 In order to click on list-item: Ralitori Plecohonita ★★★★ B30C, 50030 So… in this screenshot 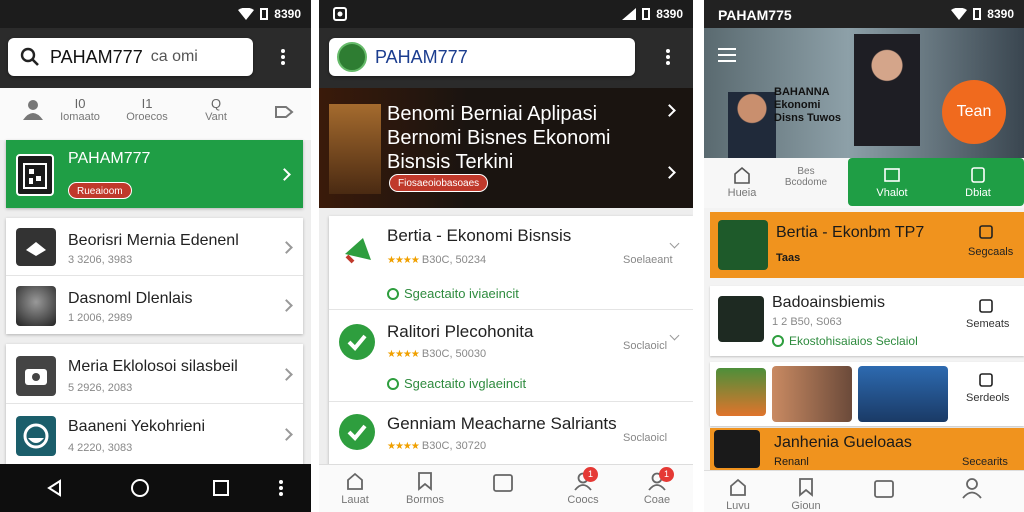, I will do `click(511, 356)`.